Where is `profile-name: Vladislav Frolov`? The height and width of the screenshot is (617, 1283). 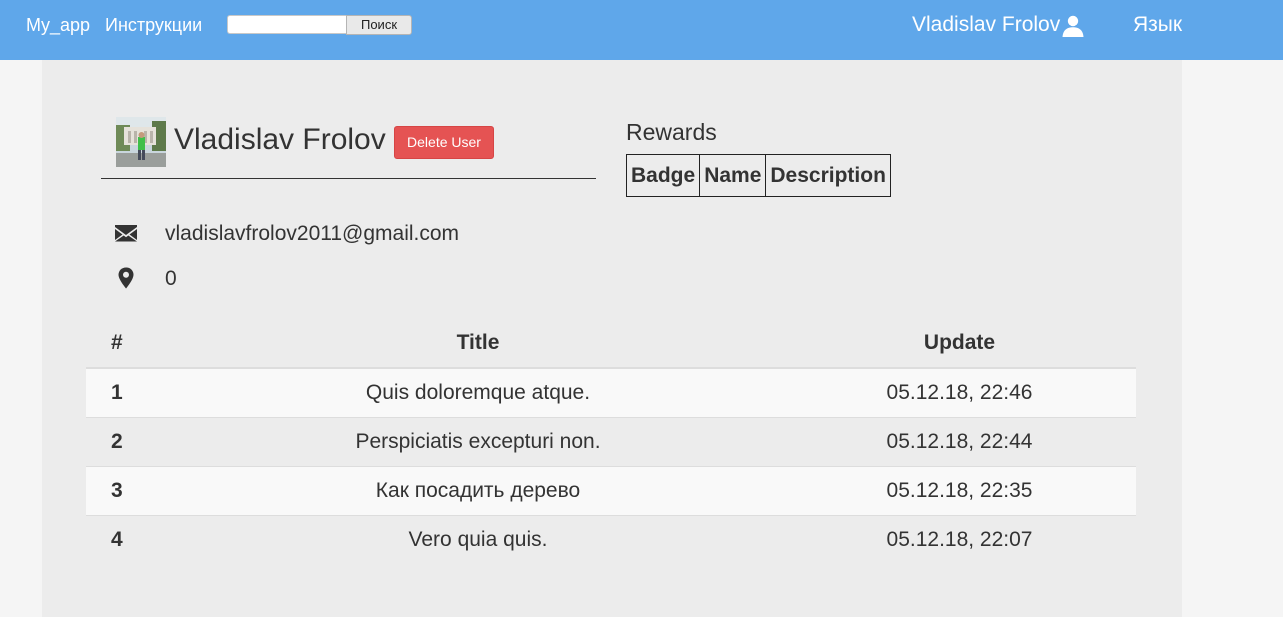 profile-name: Vladislav Frolov is located at coordinates (280, 139).